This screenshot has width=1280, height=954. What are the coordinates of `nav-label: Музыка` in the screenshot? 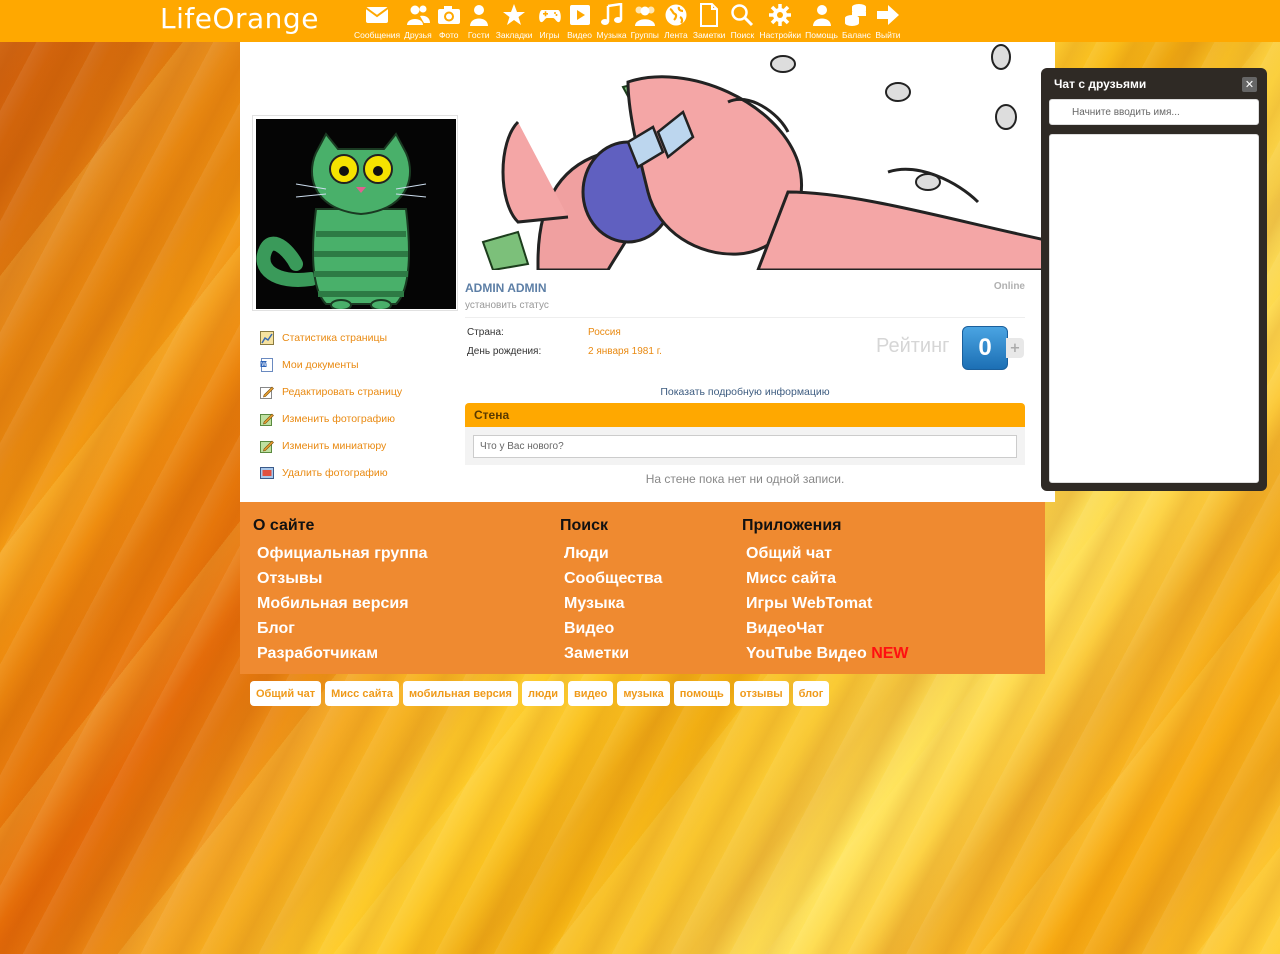 It's located at (611, 35).